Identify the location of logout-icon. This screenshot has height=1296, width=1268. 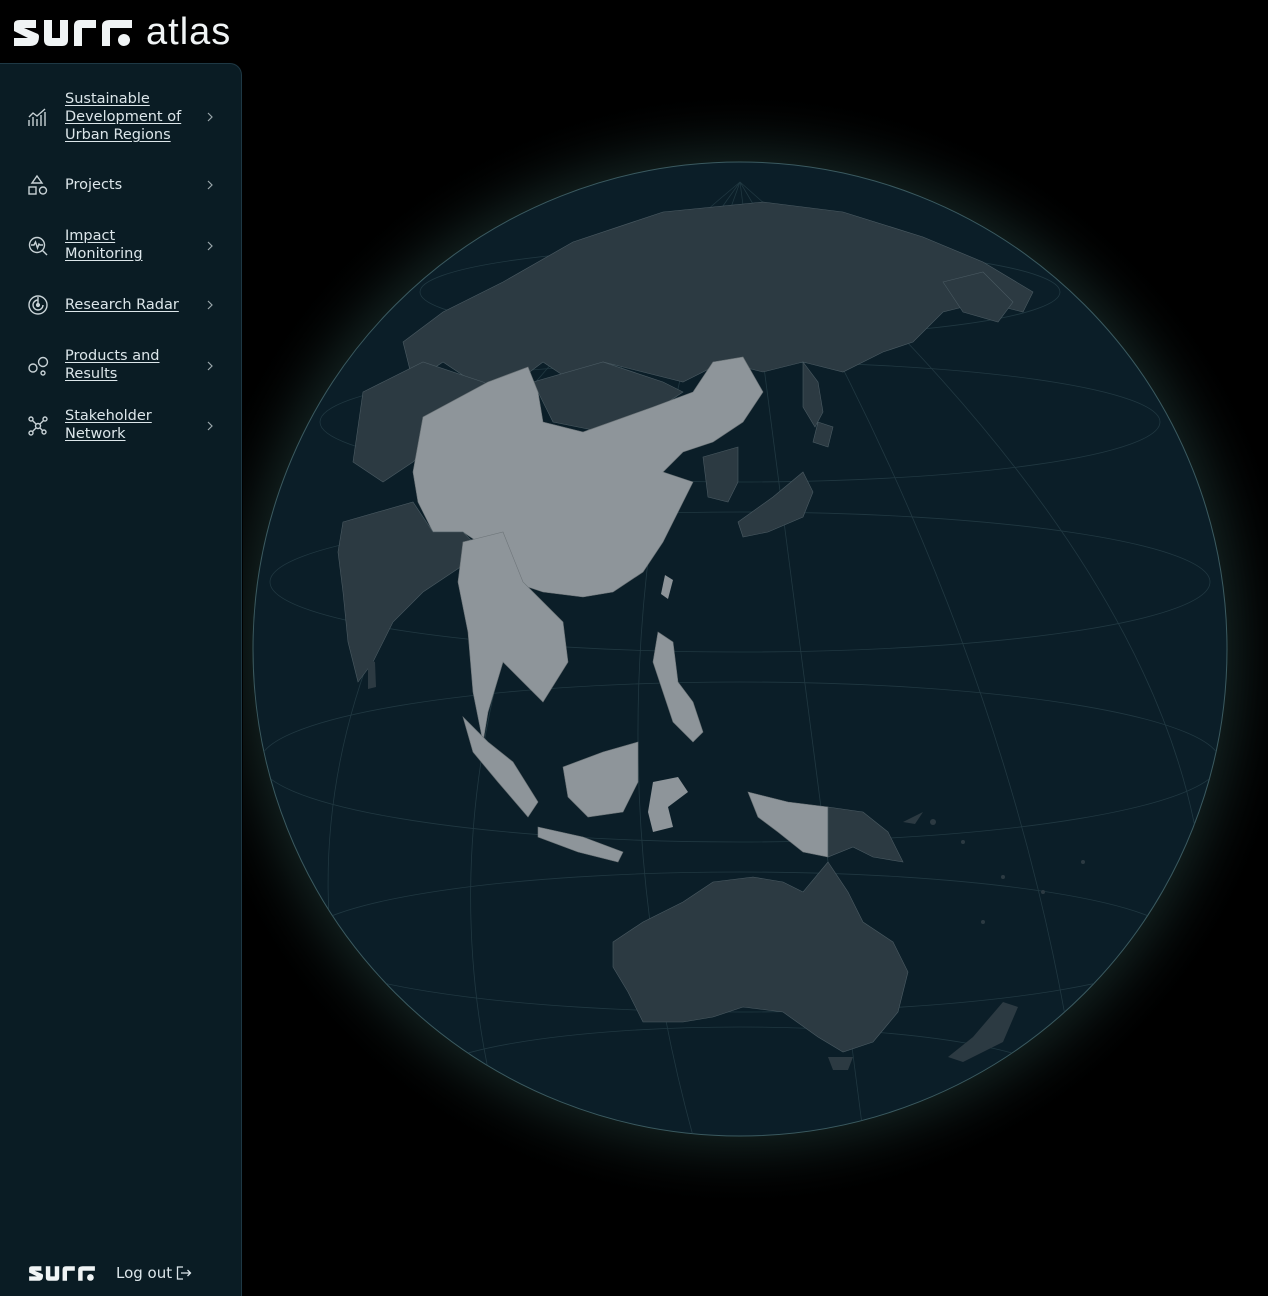
(184, 1273).